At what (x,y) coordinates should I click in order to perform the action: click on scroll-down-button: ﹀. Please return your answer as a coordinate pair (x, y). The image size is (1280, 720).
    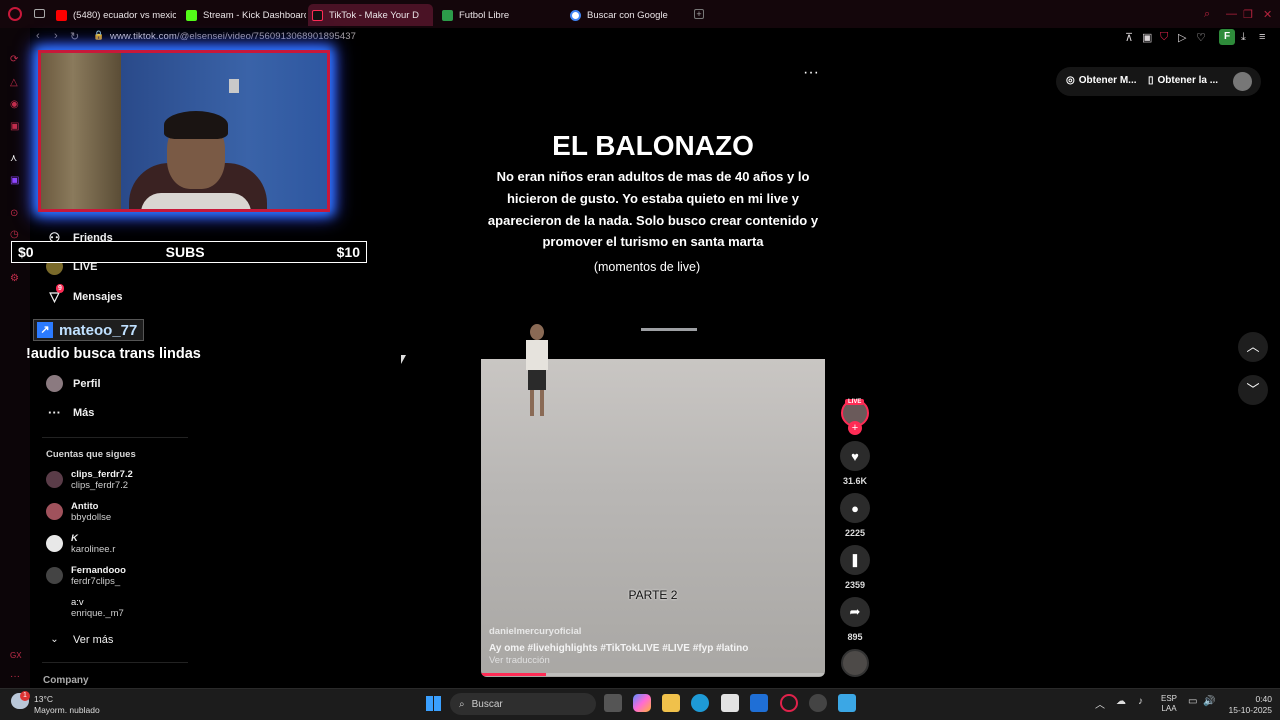
    Looking at the image, I should click on (1253, 390).